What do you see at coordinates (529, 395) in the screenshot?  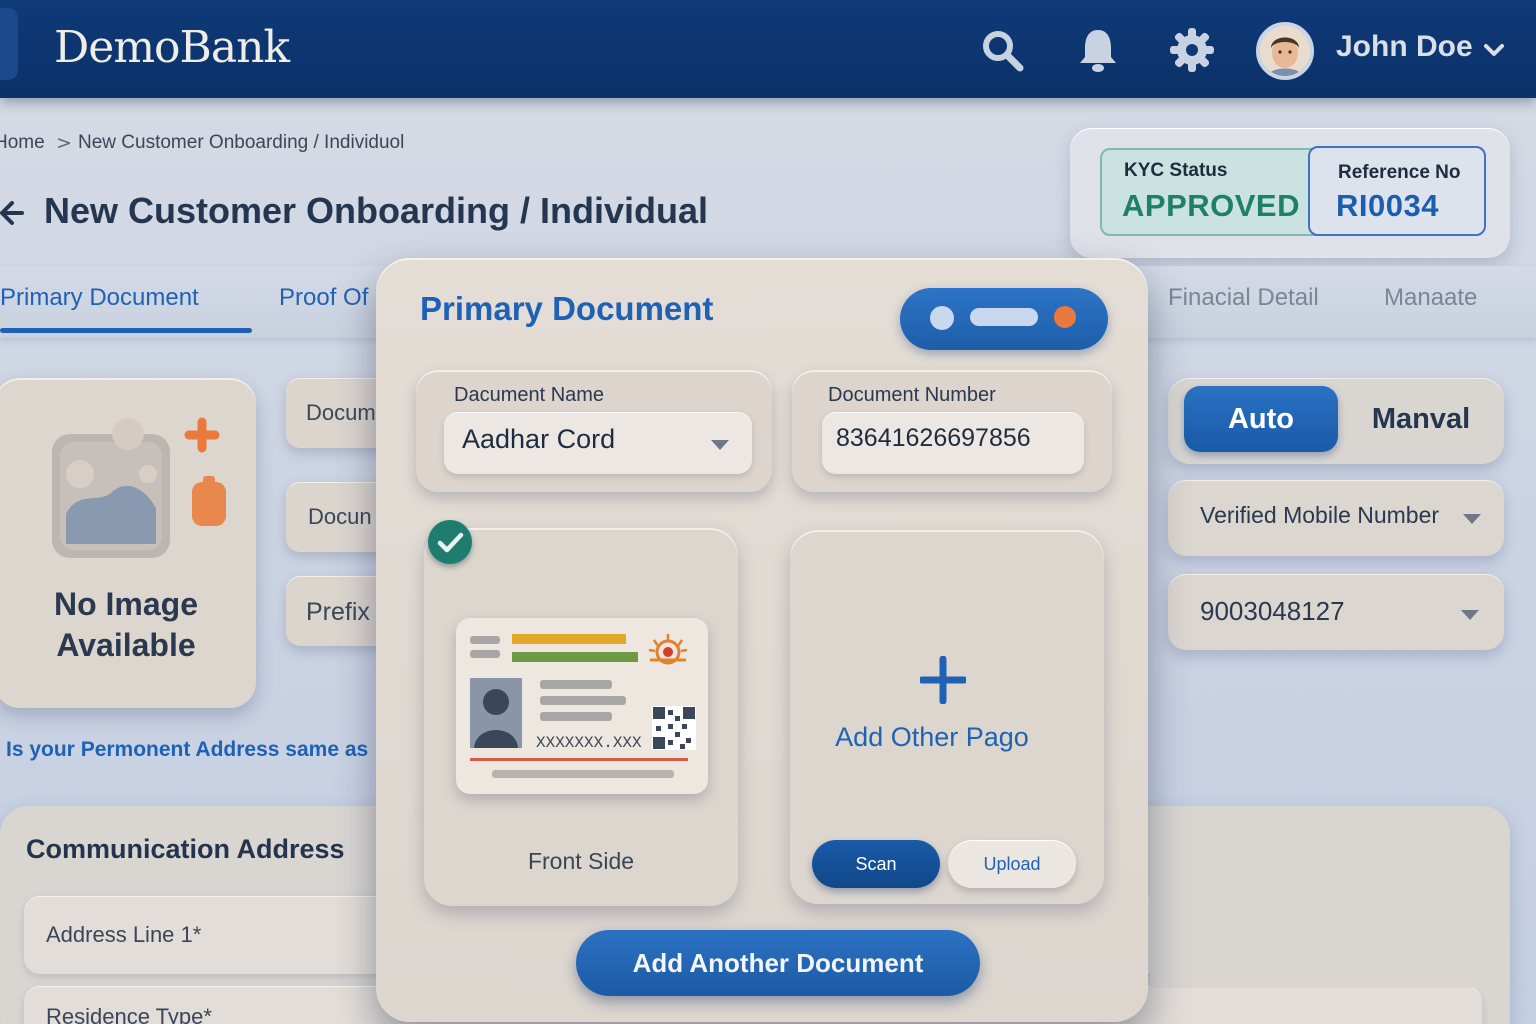 I see `document-name-label: Dacument Name` at bounding box center [529, 395].